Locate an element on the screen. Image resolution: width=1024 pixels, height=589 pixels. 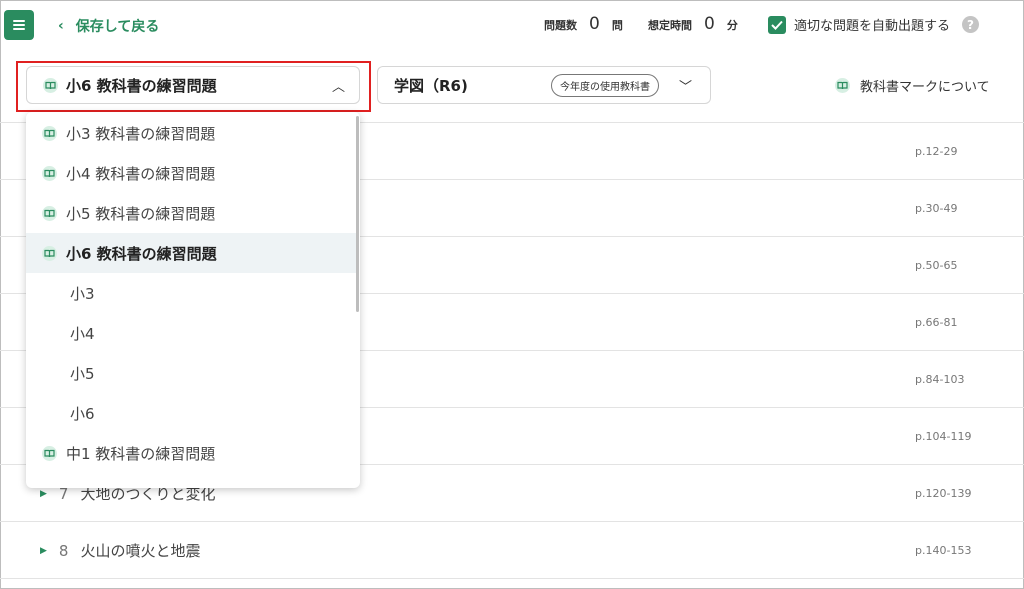
highlight-box is located at coordinates (193, 86).